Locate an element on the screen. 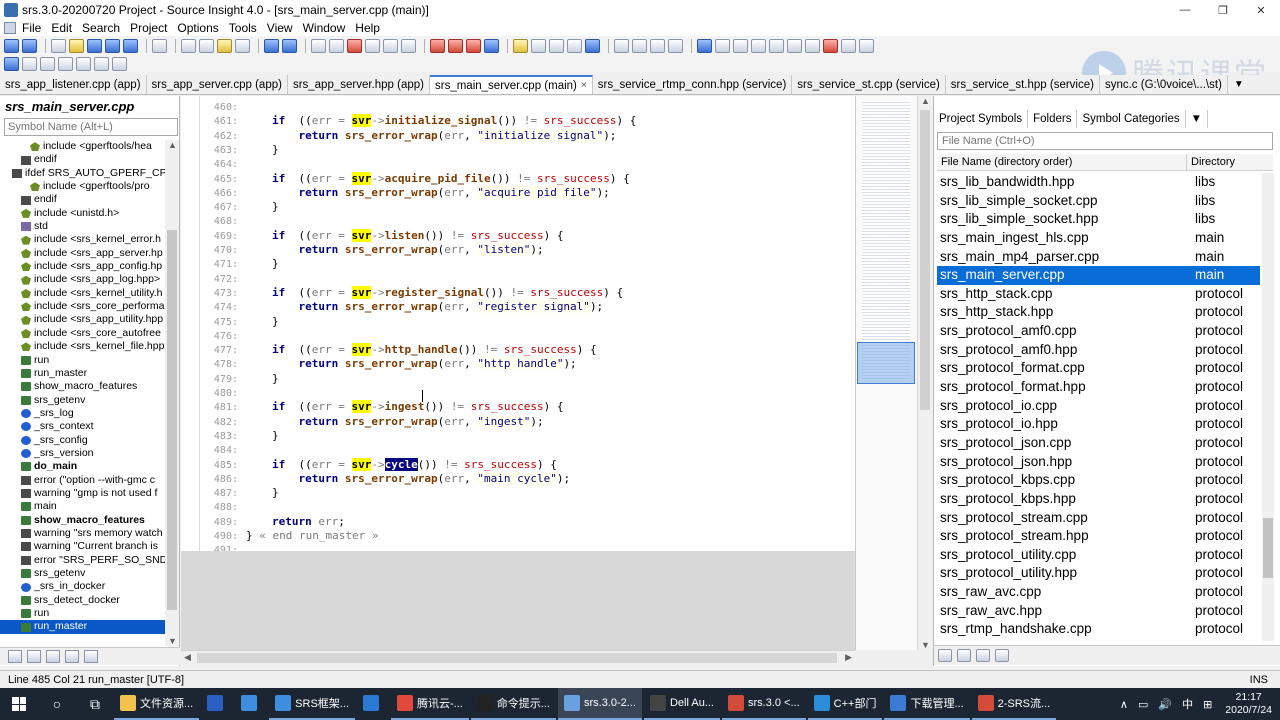 The height and width of the screenshot is (720, 1280). file-list-row: srs_raw_avc.cpp protocol is located at coordinates (1098, 592).